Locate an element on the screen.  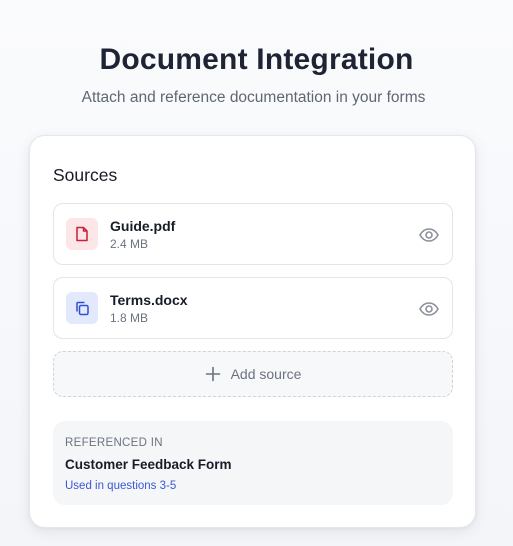
copy-document-icon is located at coordinates (82, 308).